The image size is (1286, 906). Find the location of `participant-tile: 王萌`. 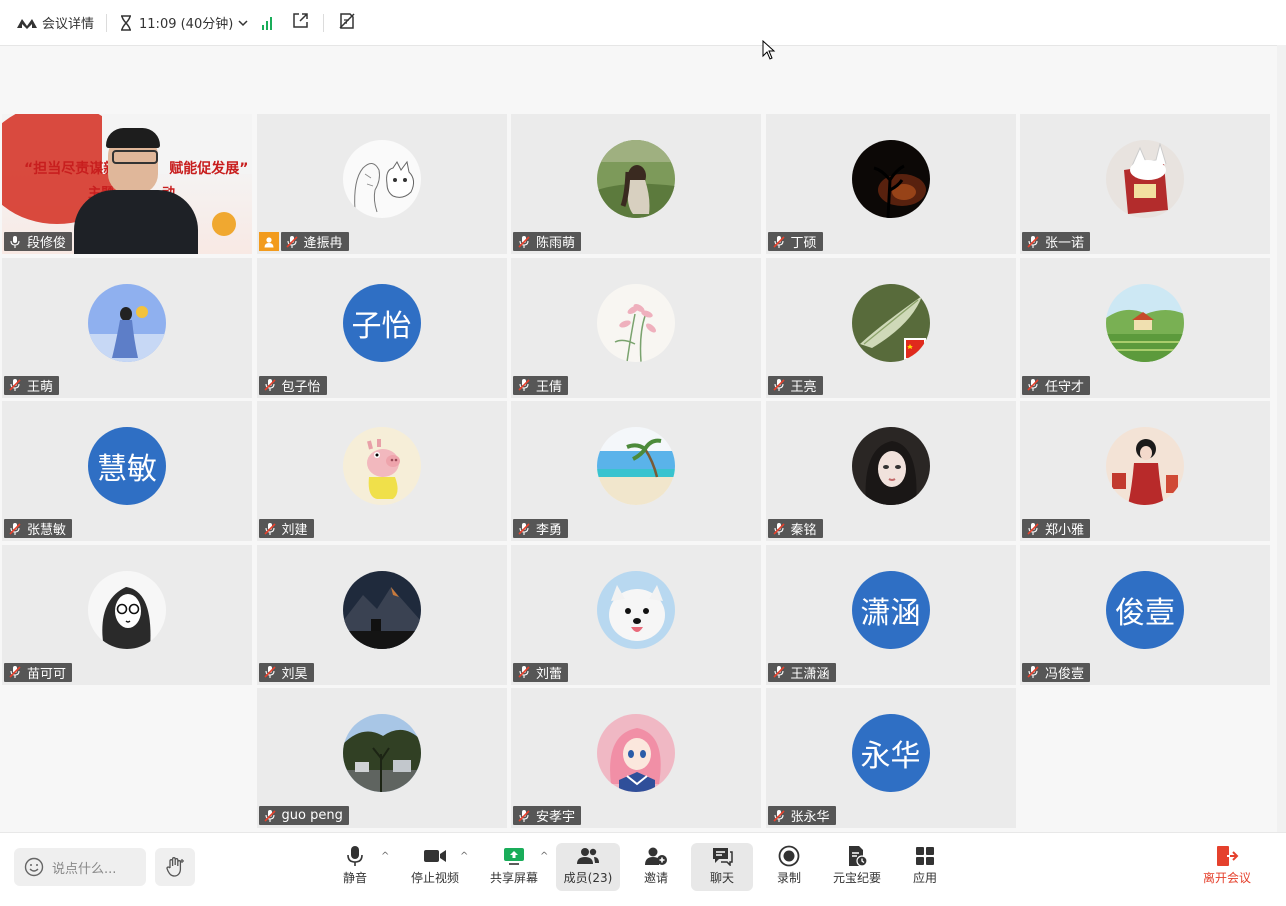

participant-tile: 王萌 is located at coordinates (127, 327).